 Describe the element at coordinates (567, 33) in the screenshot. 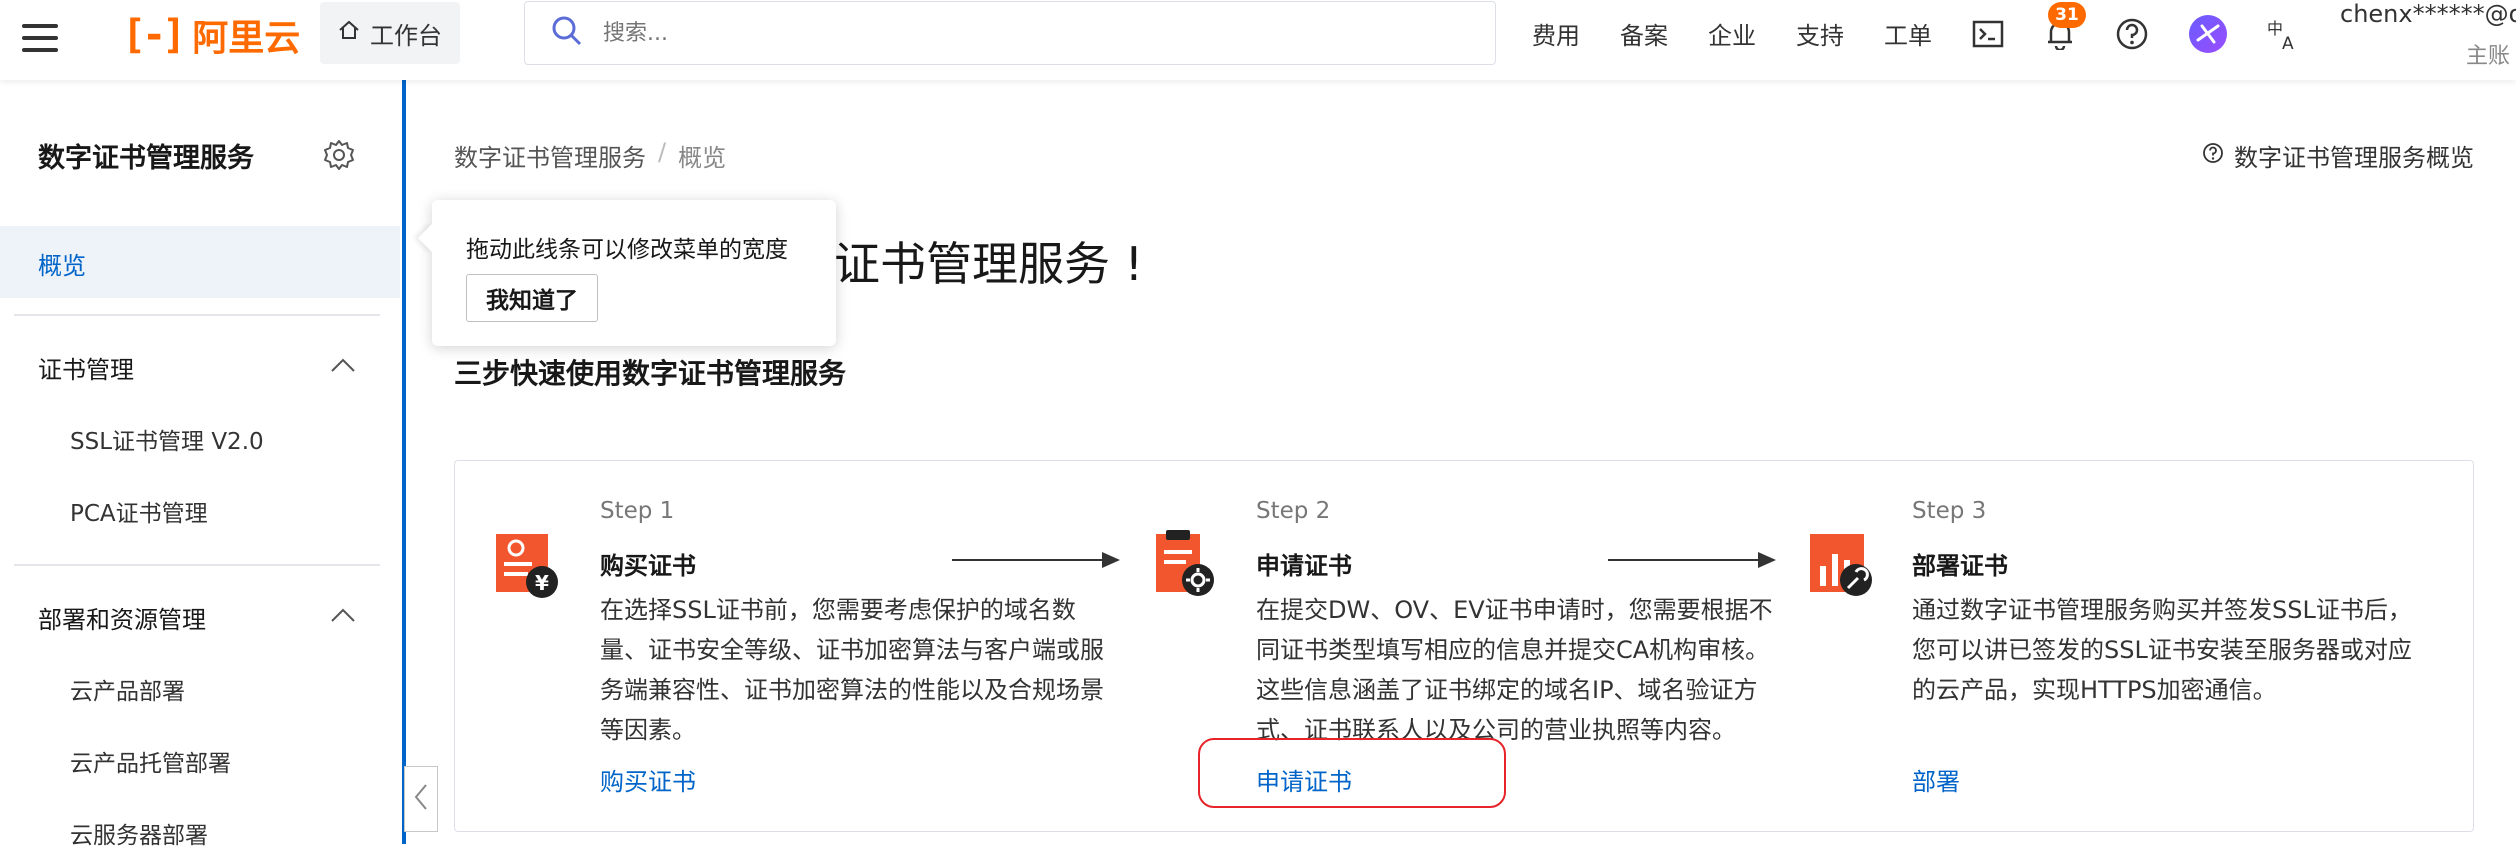

I see `search-icon` at that location.